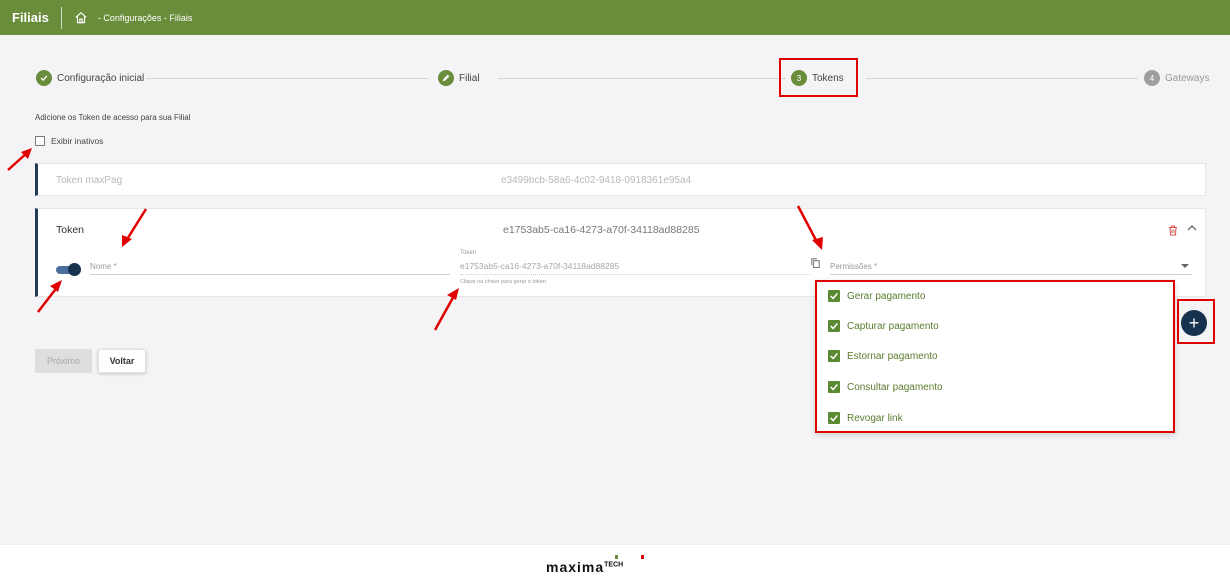 The width and height of the screenshot is (1230, 581). What do you see at coordinates (63, 361) in the screenshot?
I see `next-button: Próximo` at bounding box center [63, 361].